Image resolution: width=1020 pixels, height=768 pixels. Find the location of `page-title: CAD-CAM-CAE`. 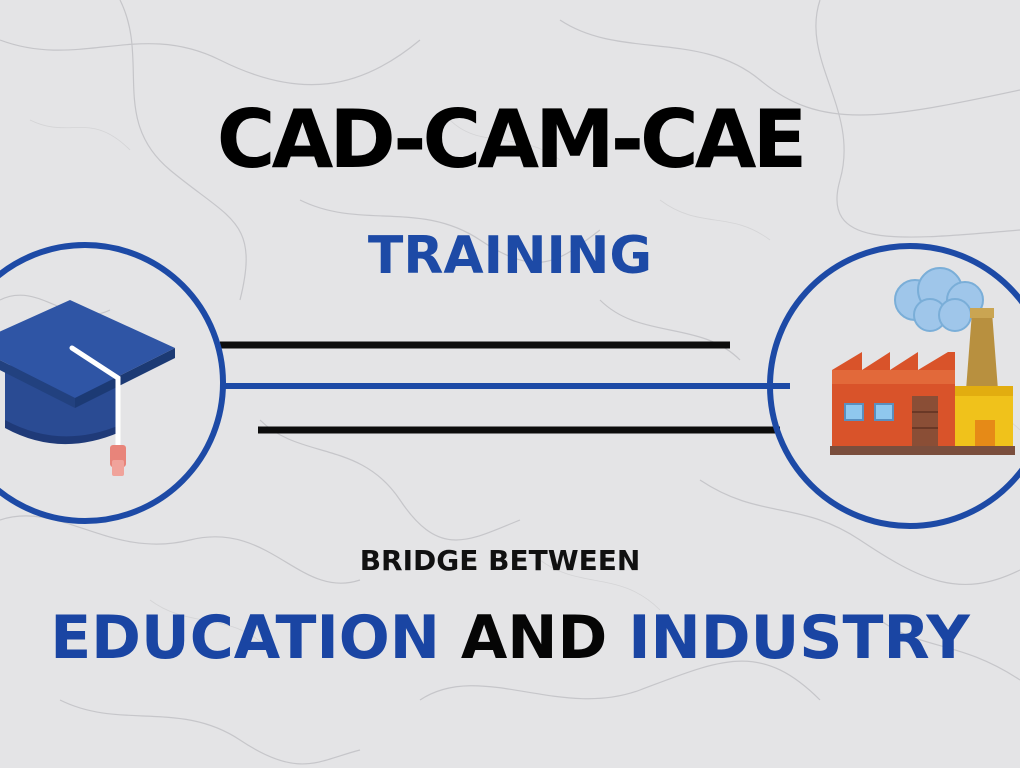

page-title: CAD-CAM-CAE is located at coordinates (511, 139).